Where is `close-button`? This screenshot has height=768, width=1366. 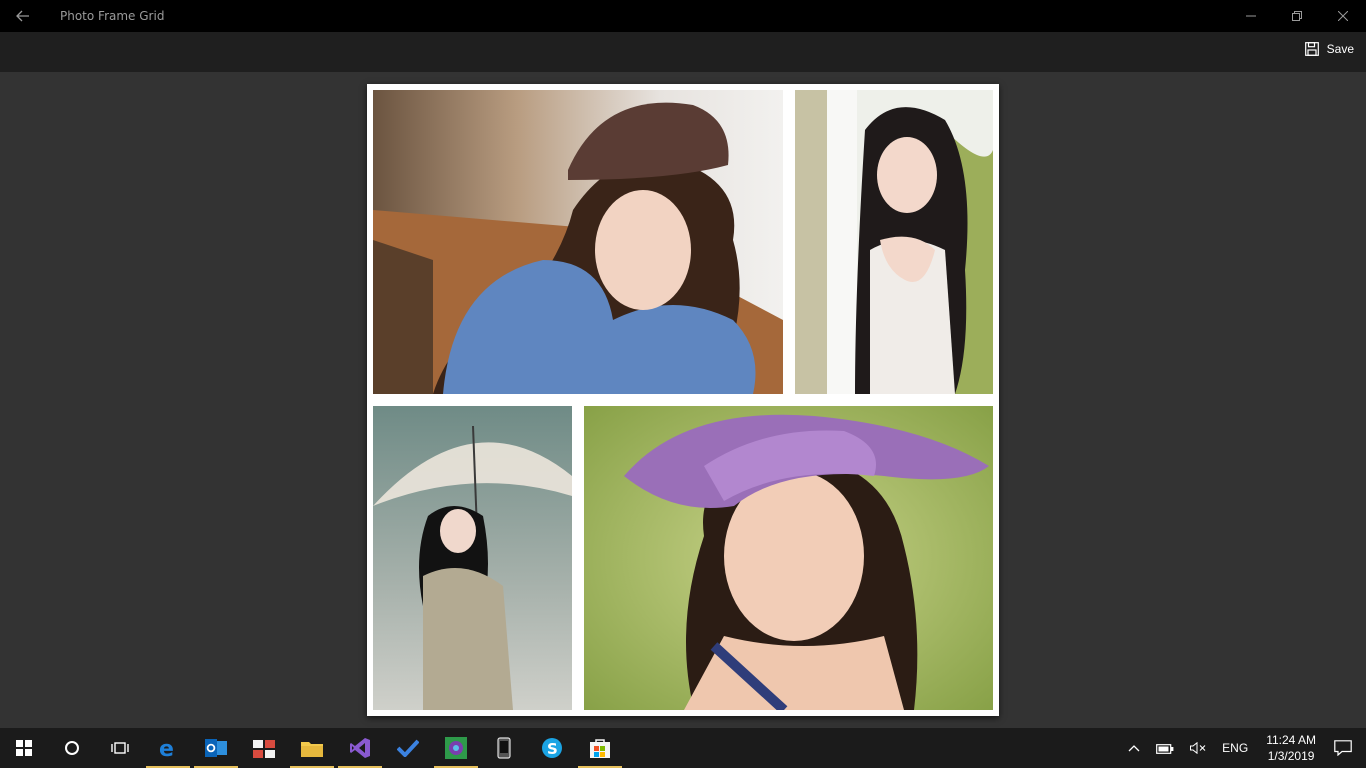
close-button is located at coordinates (1343, 16).